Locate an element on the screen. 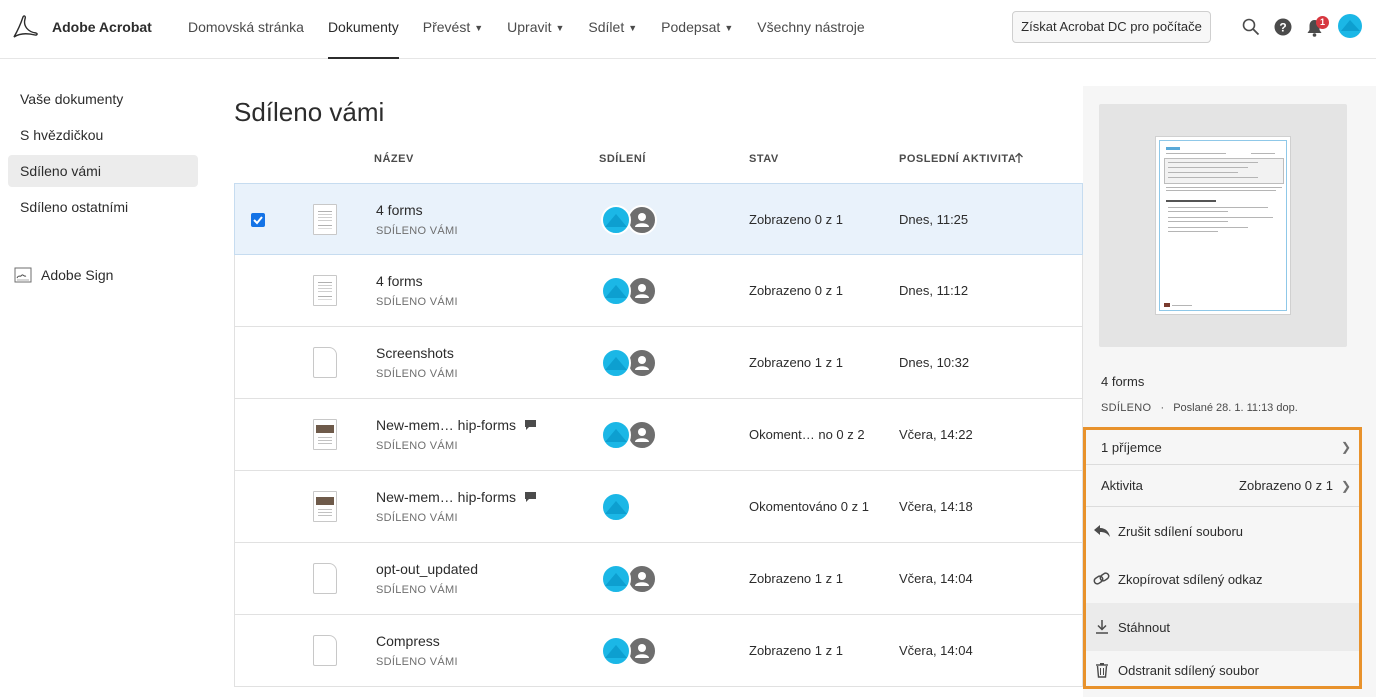 This screenshot has height=697, width=1376. column-name: NÁZEV is located at coordinates (394, 159).